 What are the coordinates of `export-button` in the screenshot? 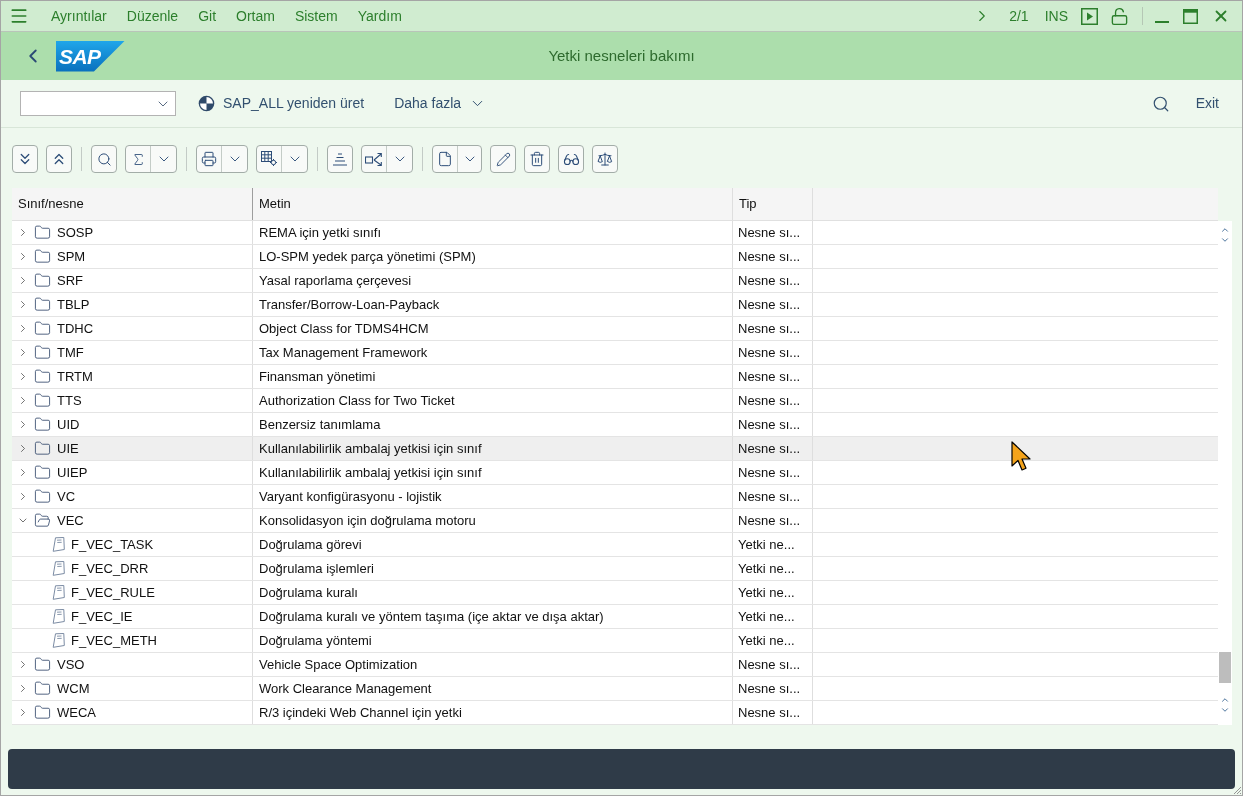 It's located at (374, 159).